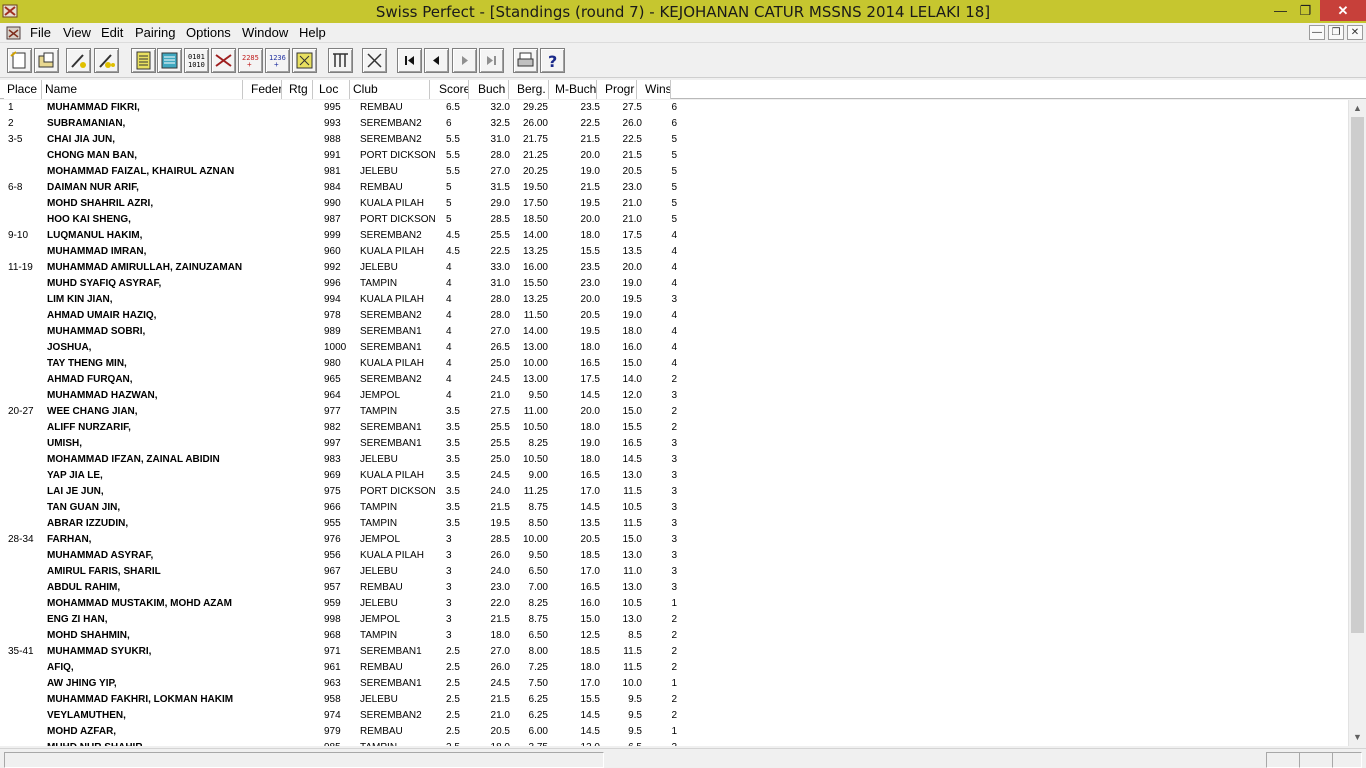  I want to click on column-header-rtg: Rtg, so click(297, 89).